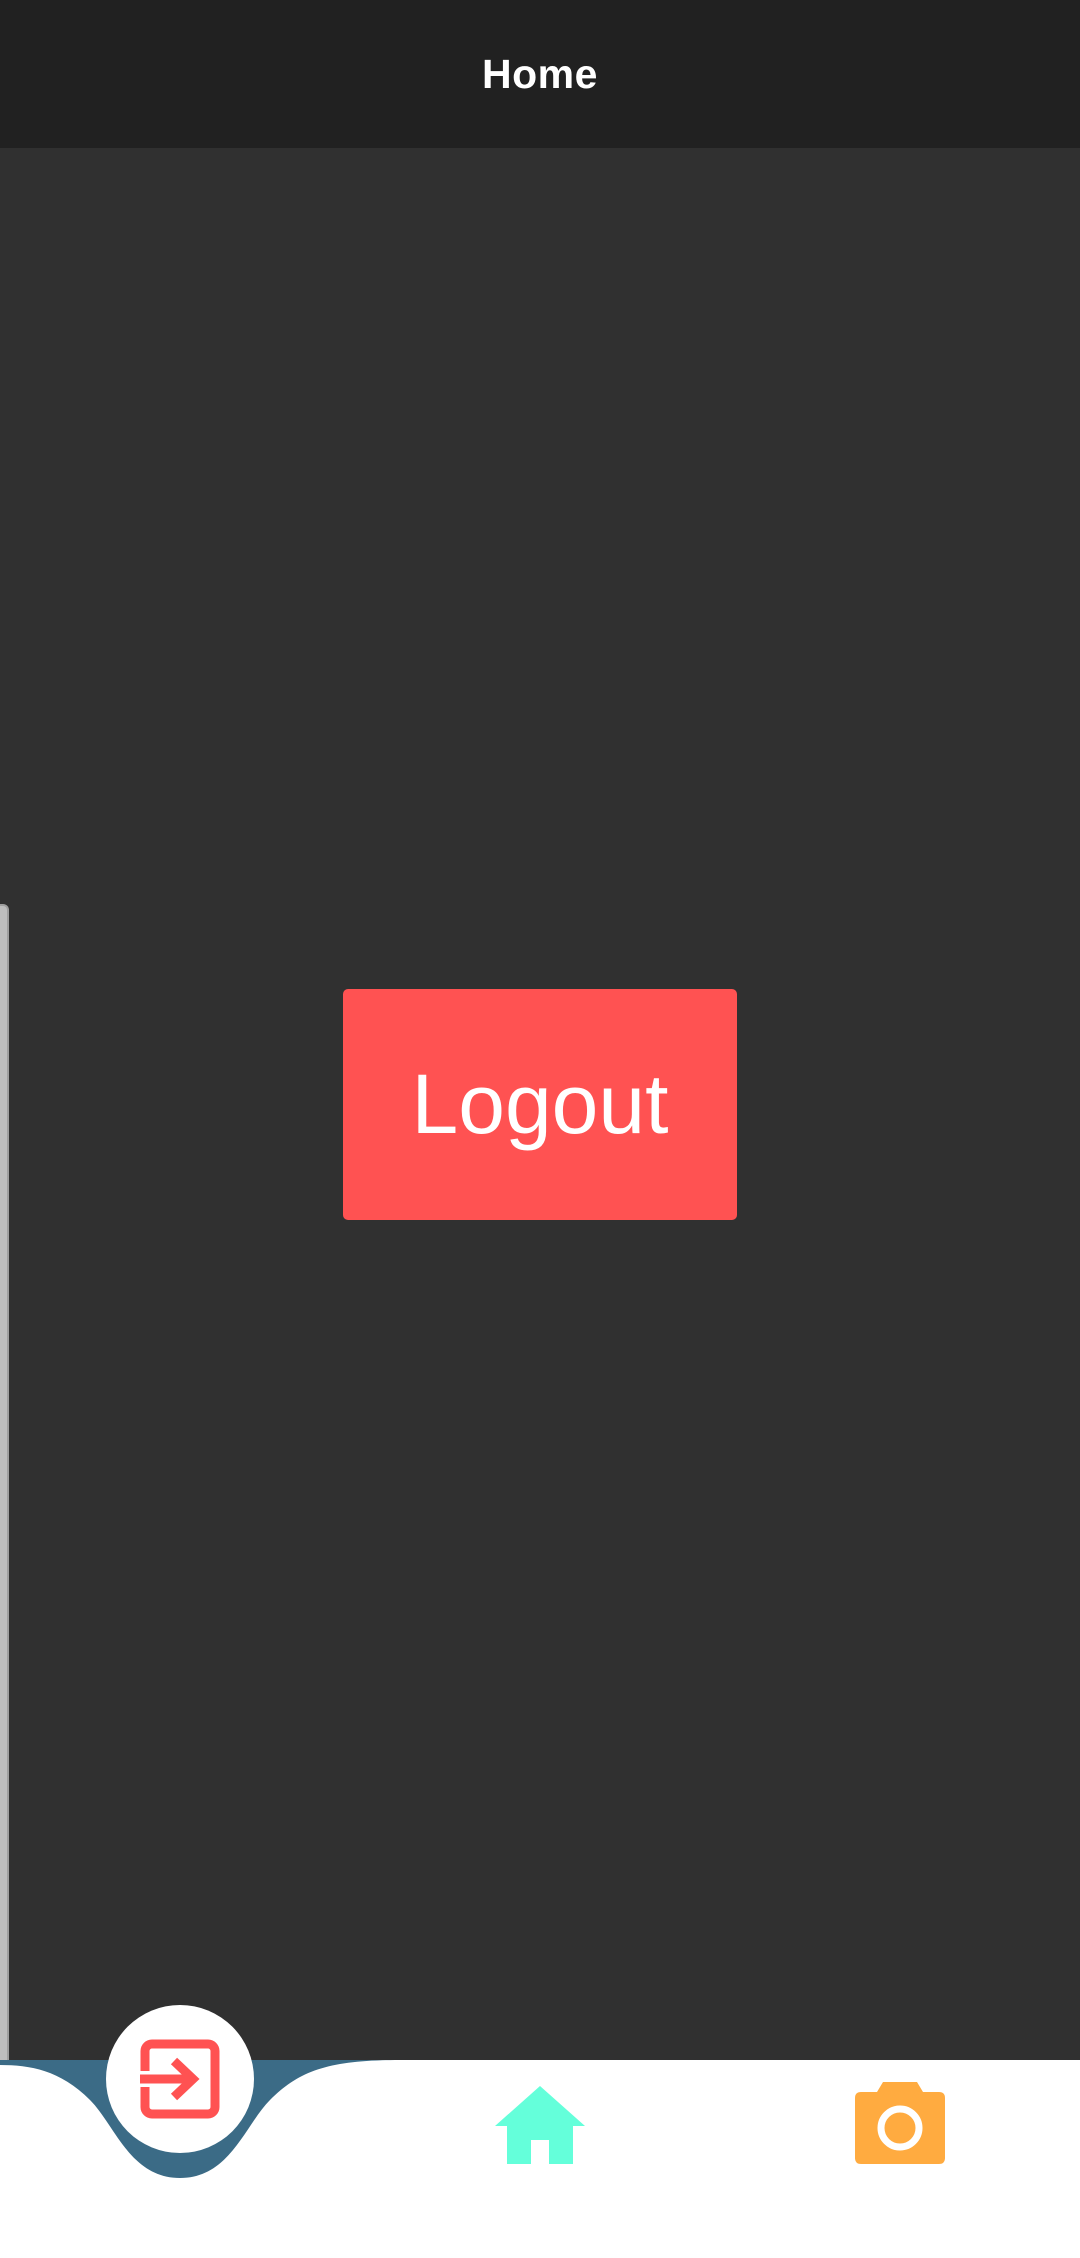  I want to click on home-icon, so click(540, 2125).